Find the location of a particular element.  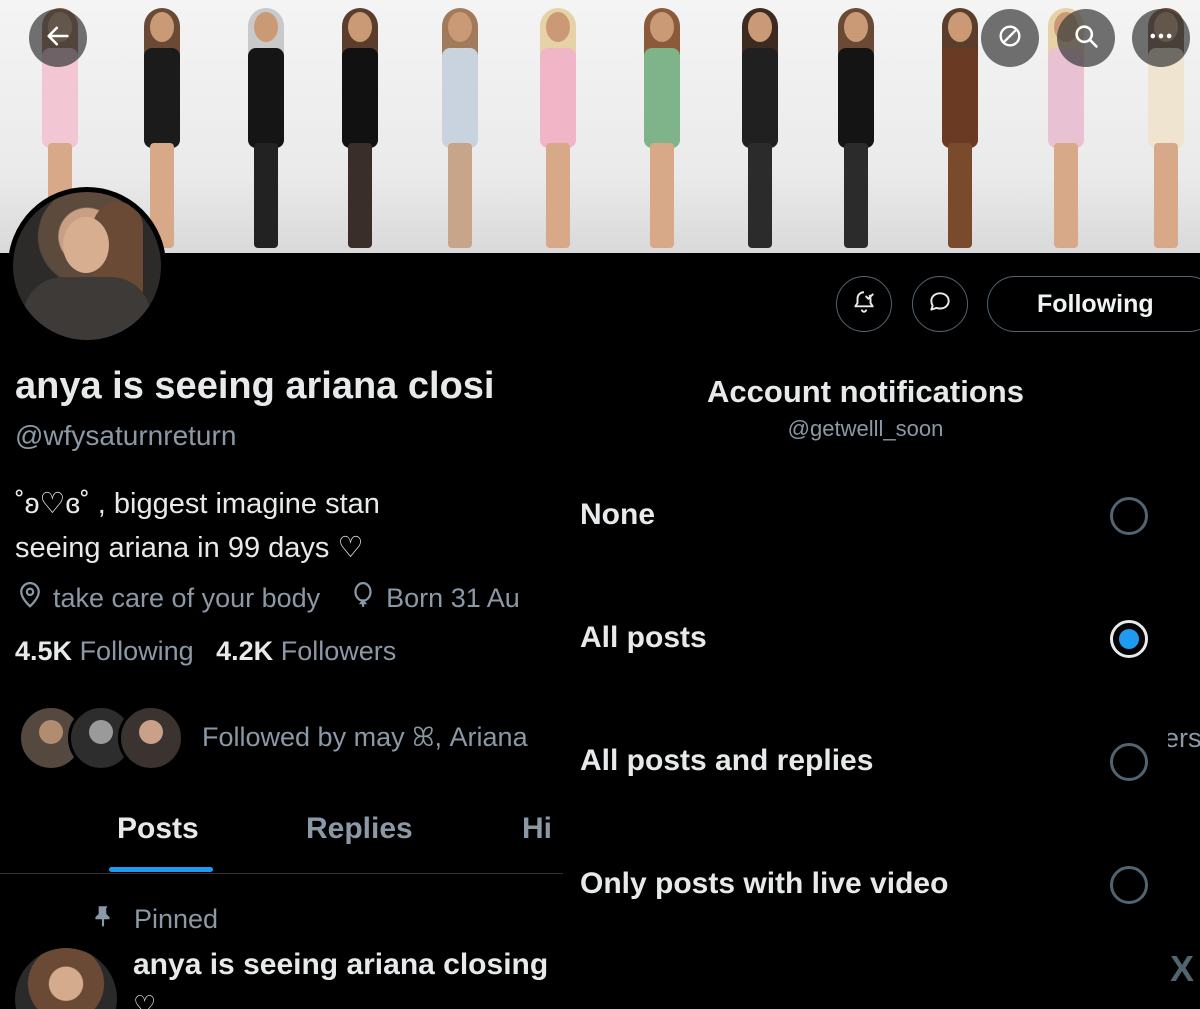

option-all-posts: All posts is located at coordinates (643, 638).